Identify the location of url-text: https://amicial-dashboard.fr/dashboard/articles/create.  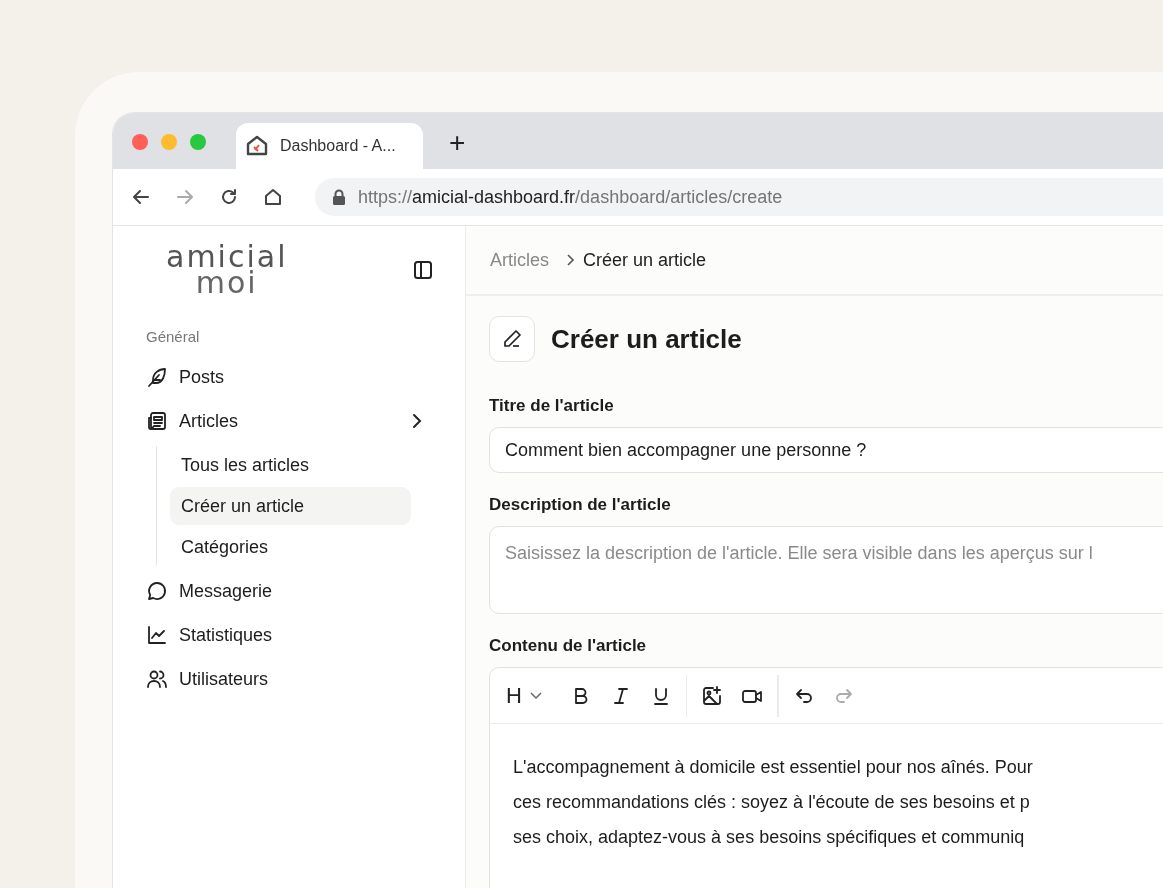
(570, 197).